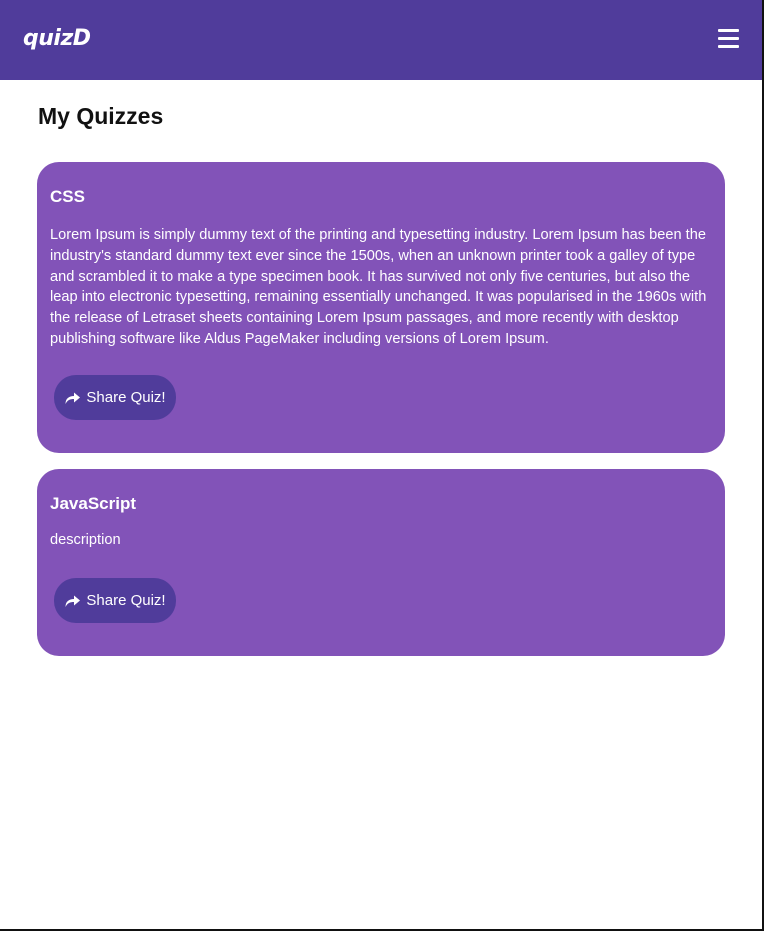  What do you see at coordinates (381, 40) in the screenshot?
I see `top-navbar: quizD` at bounding box center [381, 40].